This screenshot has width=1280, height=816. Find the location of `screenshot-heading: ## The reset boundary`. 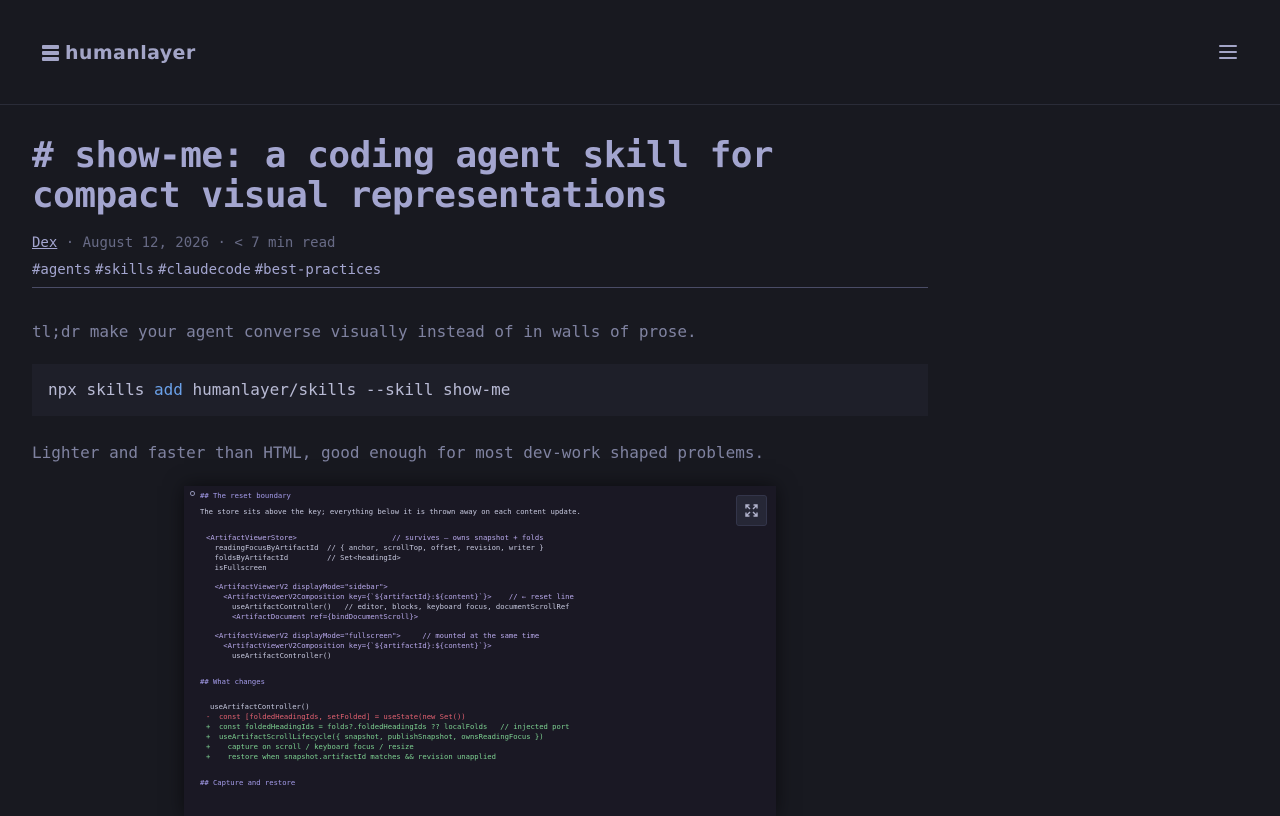

screenshot-heading: ## The reset boundary is located at coordinates (245, 495).